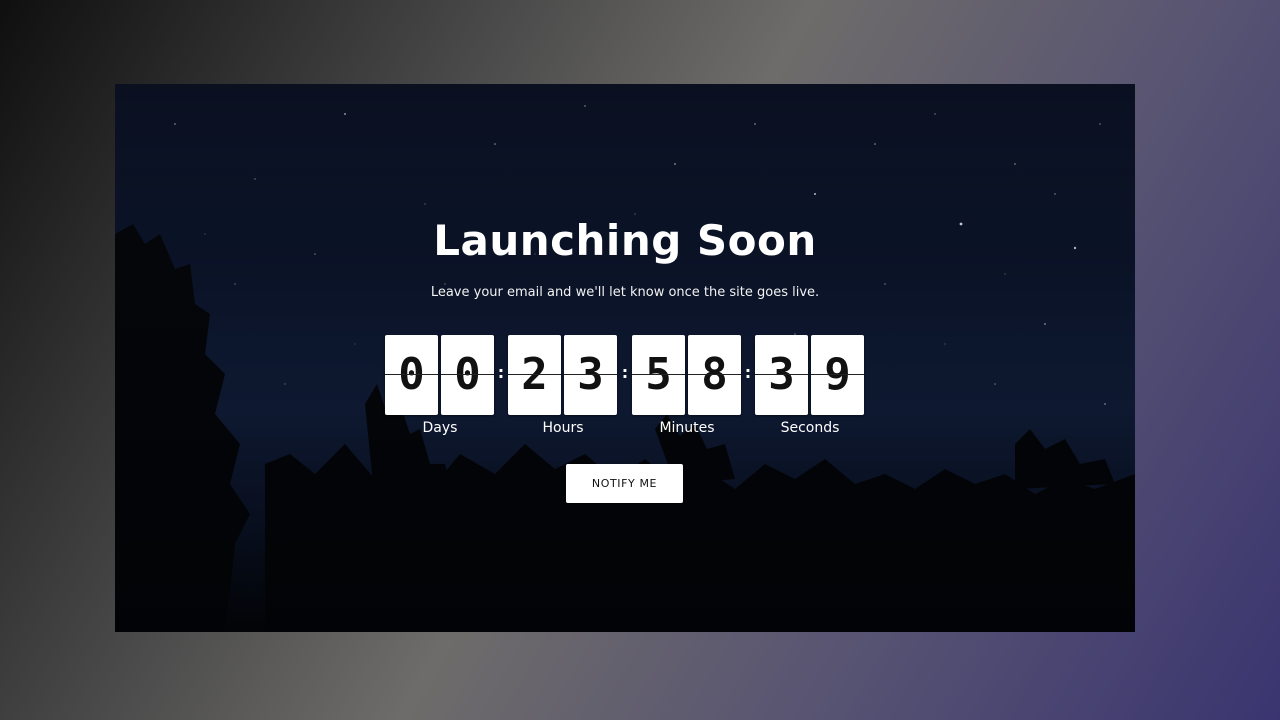  Describe the element at coordinates (687, 428) in the screenshot. I see `minutes-label: Minutes` at that location.